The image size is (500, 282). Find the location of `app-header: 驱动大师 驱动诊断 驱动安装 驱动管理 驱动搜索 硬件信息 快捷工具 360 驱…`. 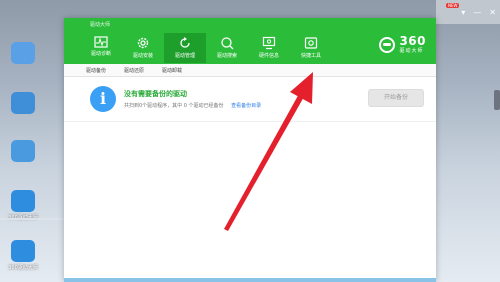

app-header: 驱动大师 驱动诊断 驱动安装 驱动管理 驱动搜索 硬件信息 快捷工具 360 驱… is located at coordinates (250, 41).